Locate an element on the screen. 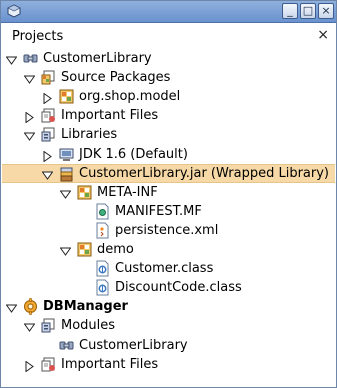  tree-node-label: persistence.xml is located at coordinates (167, 230).